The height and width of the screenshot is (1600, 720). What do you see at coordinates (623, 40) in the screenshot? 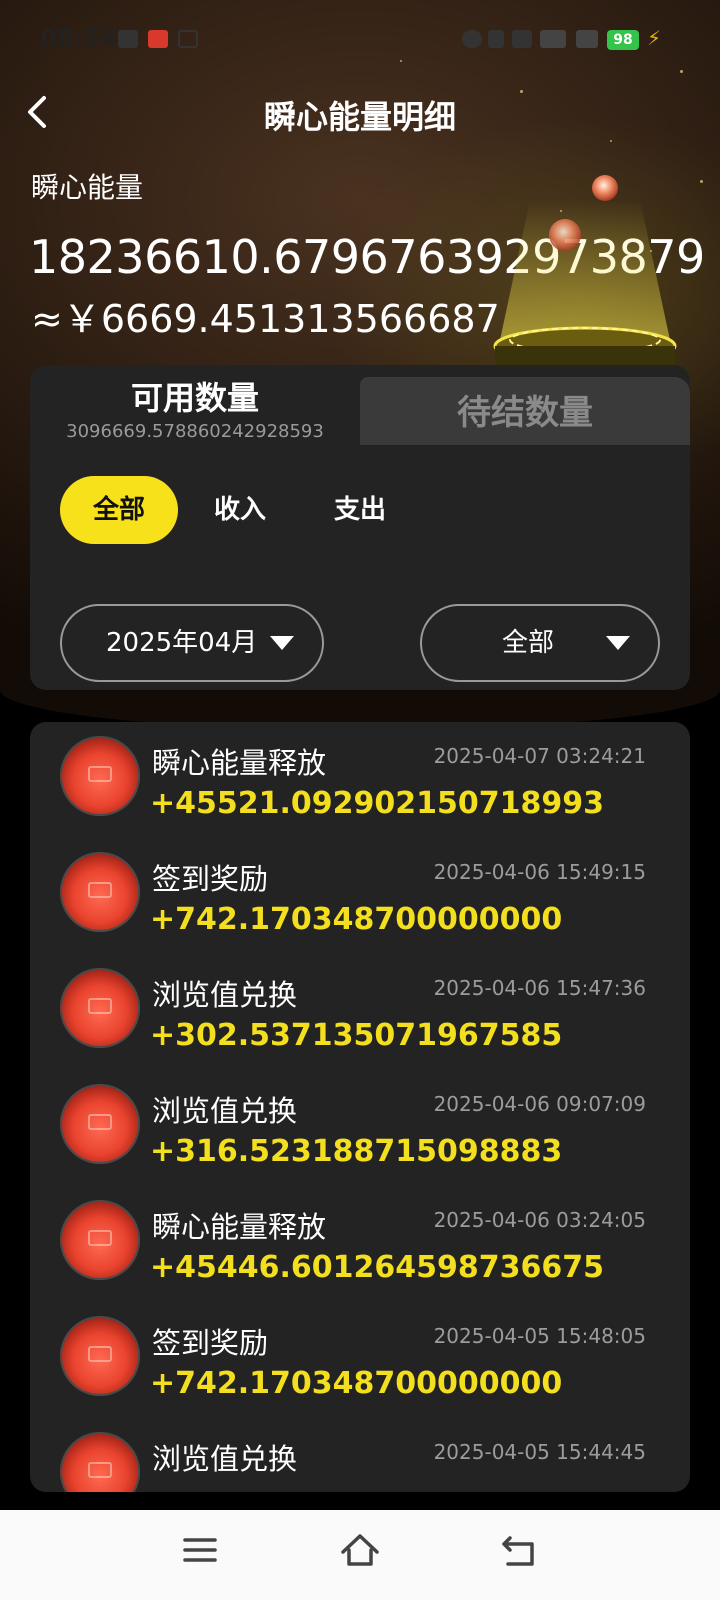
I see `battery-indicator: 98` at bounding box center [623, 40].